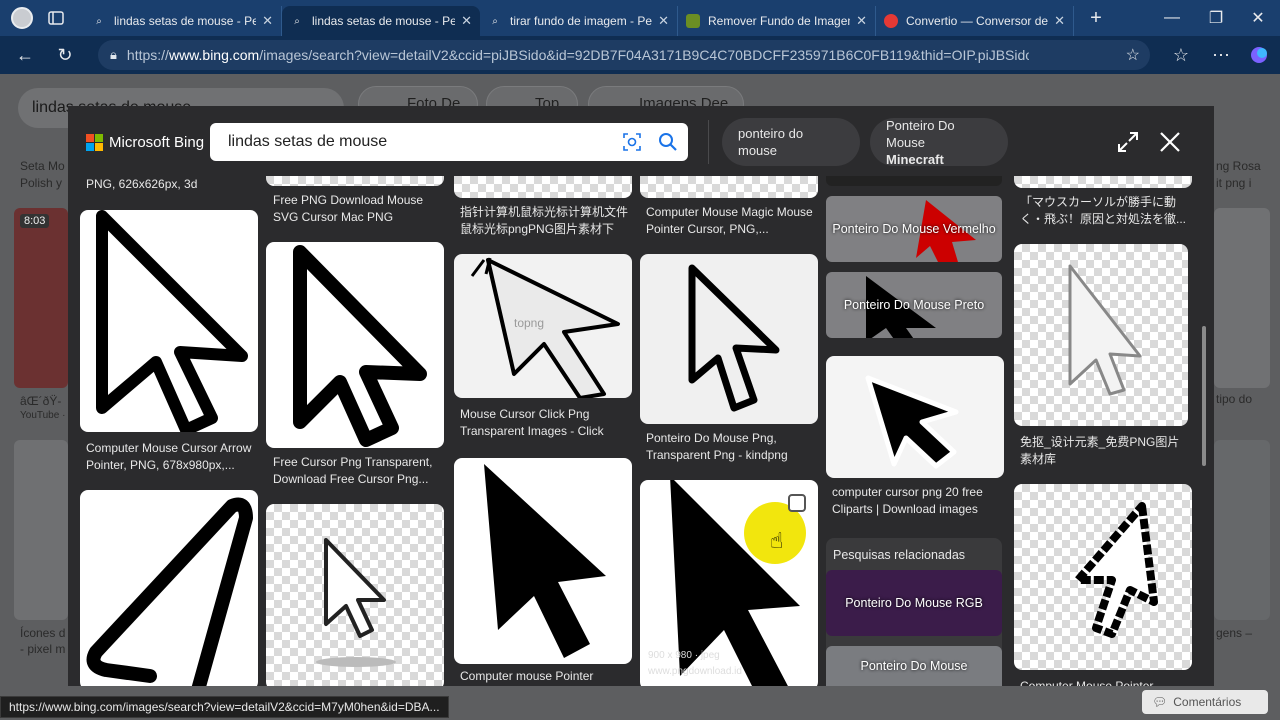 The height and width of the screenshot is (720, 1280). I want to click on close-icon, so click(1170, 142).